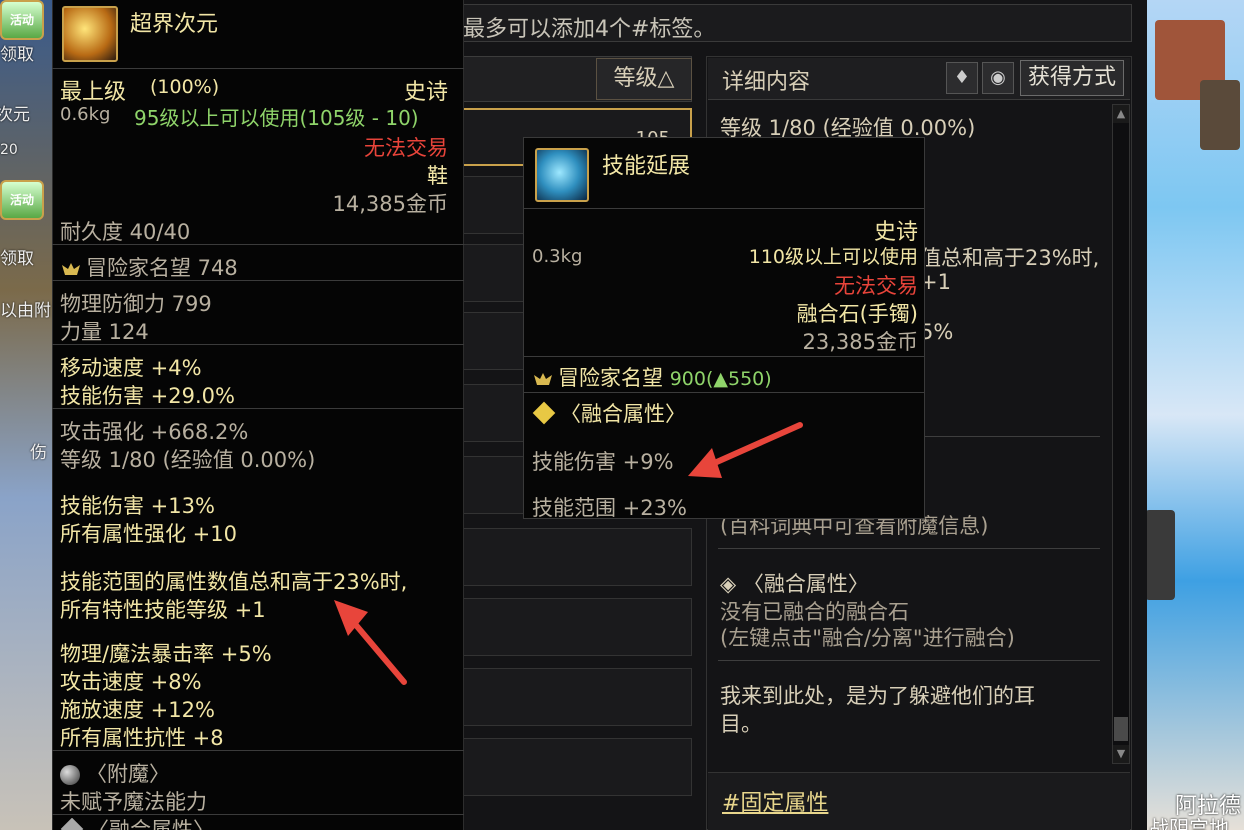  I want to click on scroll-up-icon: ▲, so click(1121, 114).